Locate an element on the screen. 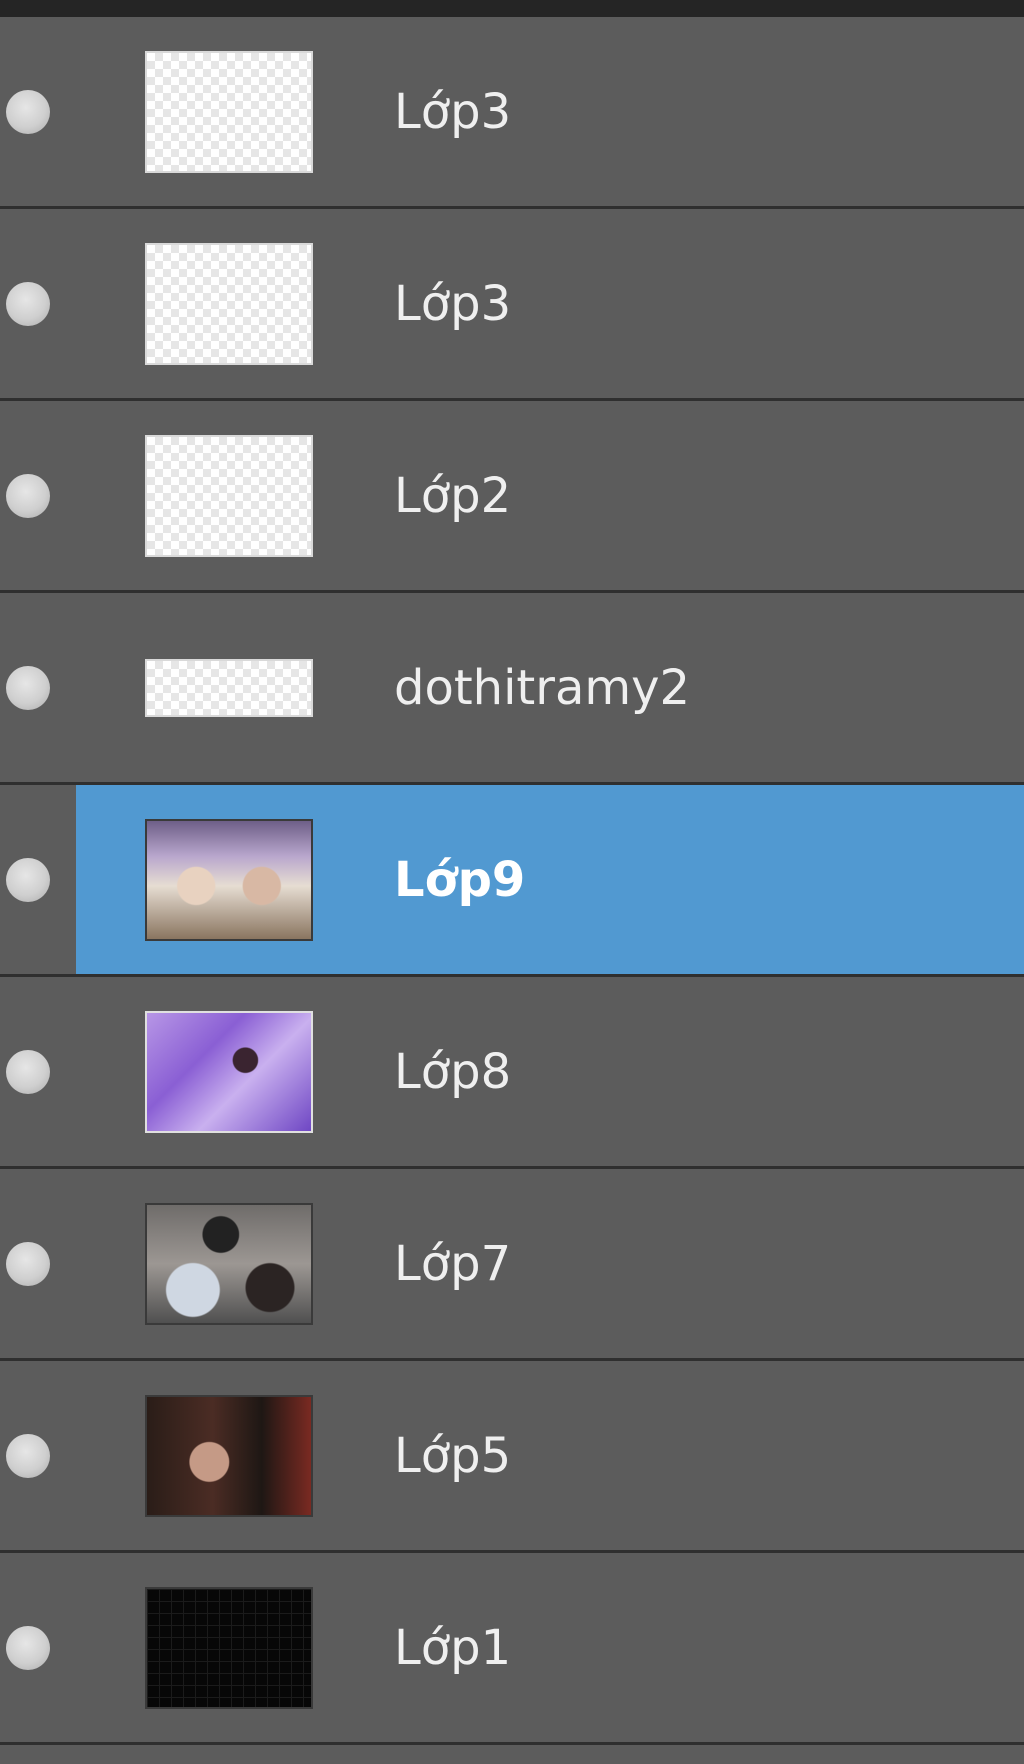 The image size is (1024, 1764). layer-row-selected: Lớp9 is located at coordinates (512, 881).